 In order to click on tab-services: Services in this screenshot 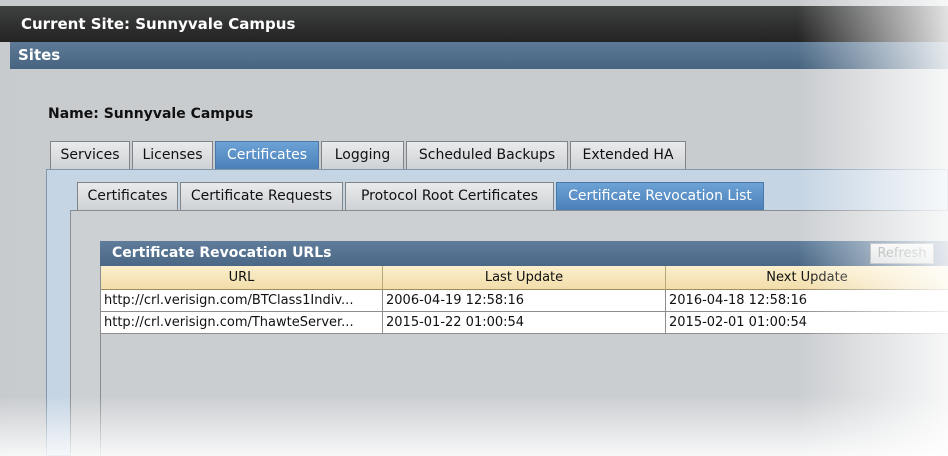, I will do `click(90, 155)`.